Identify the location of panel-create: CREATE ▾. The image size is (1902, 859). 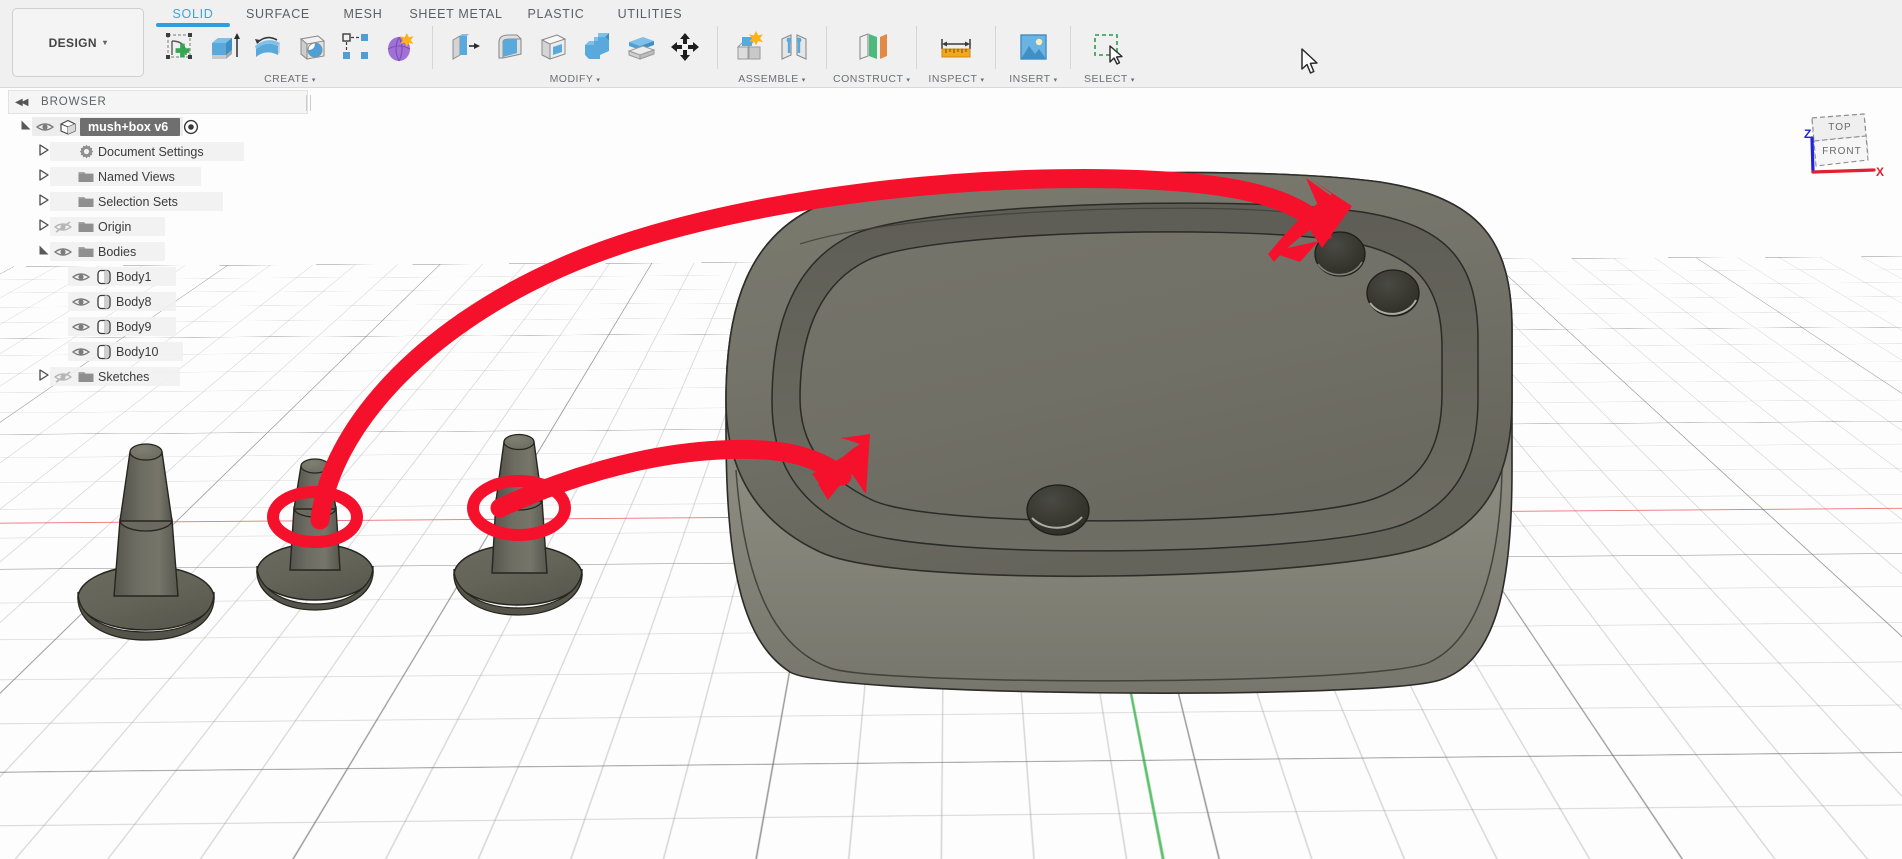
(290, 53).